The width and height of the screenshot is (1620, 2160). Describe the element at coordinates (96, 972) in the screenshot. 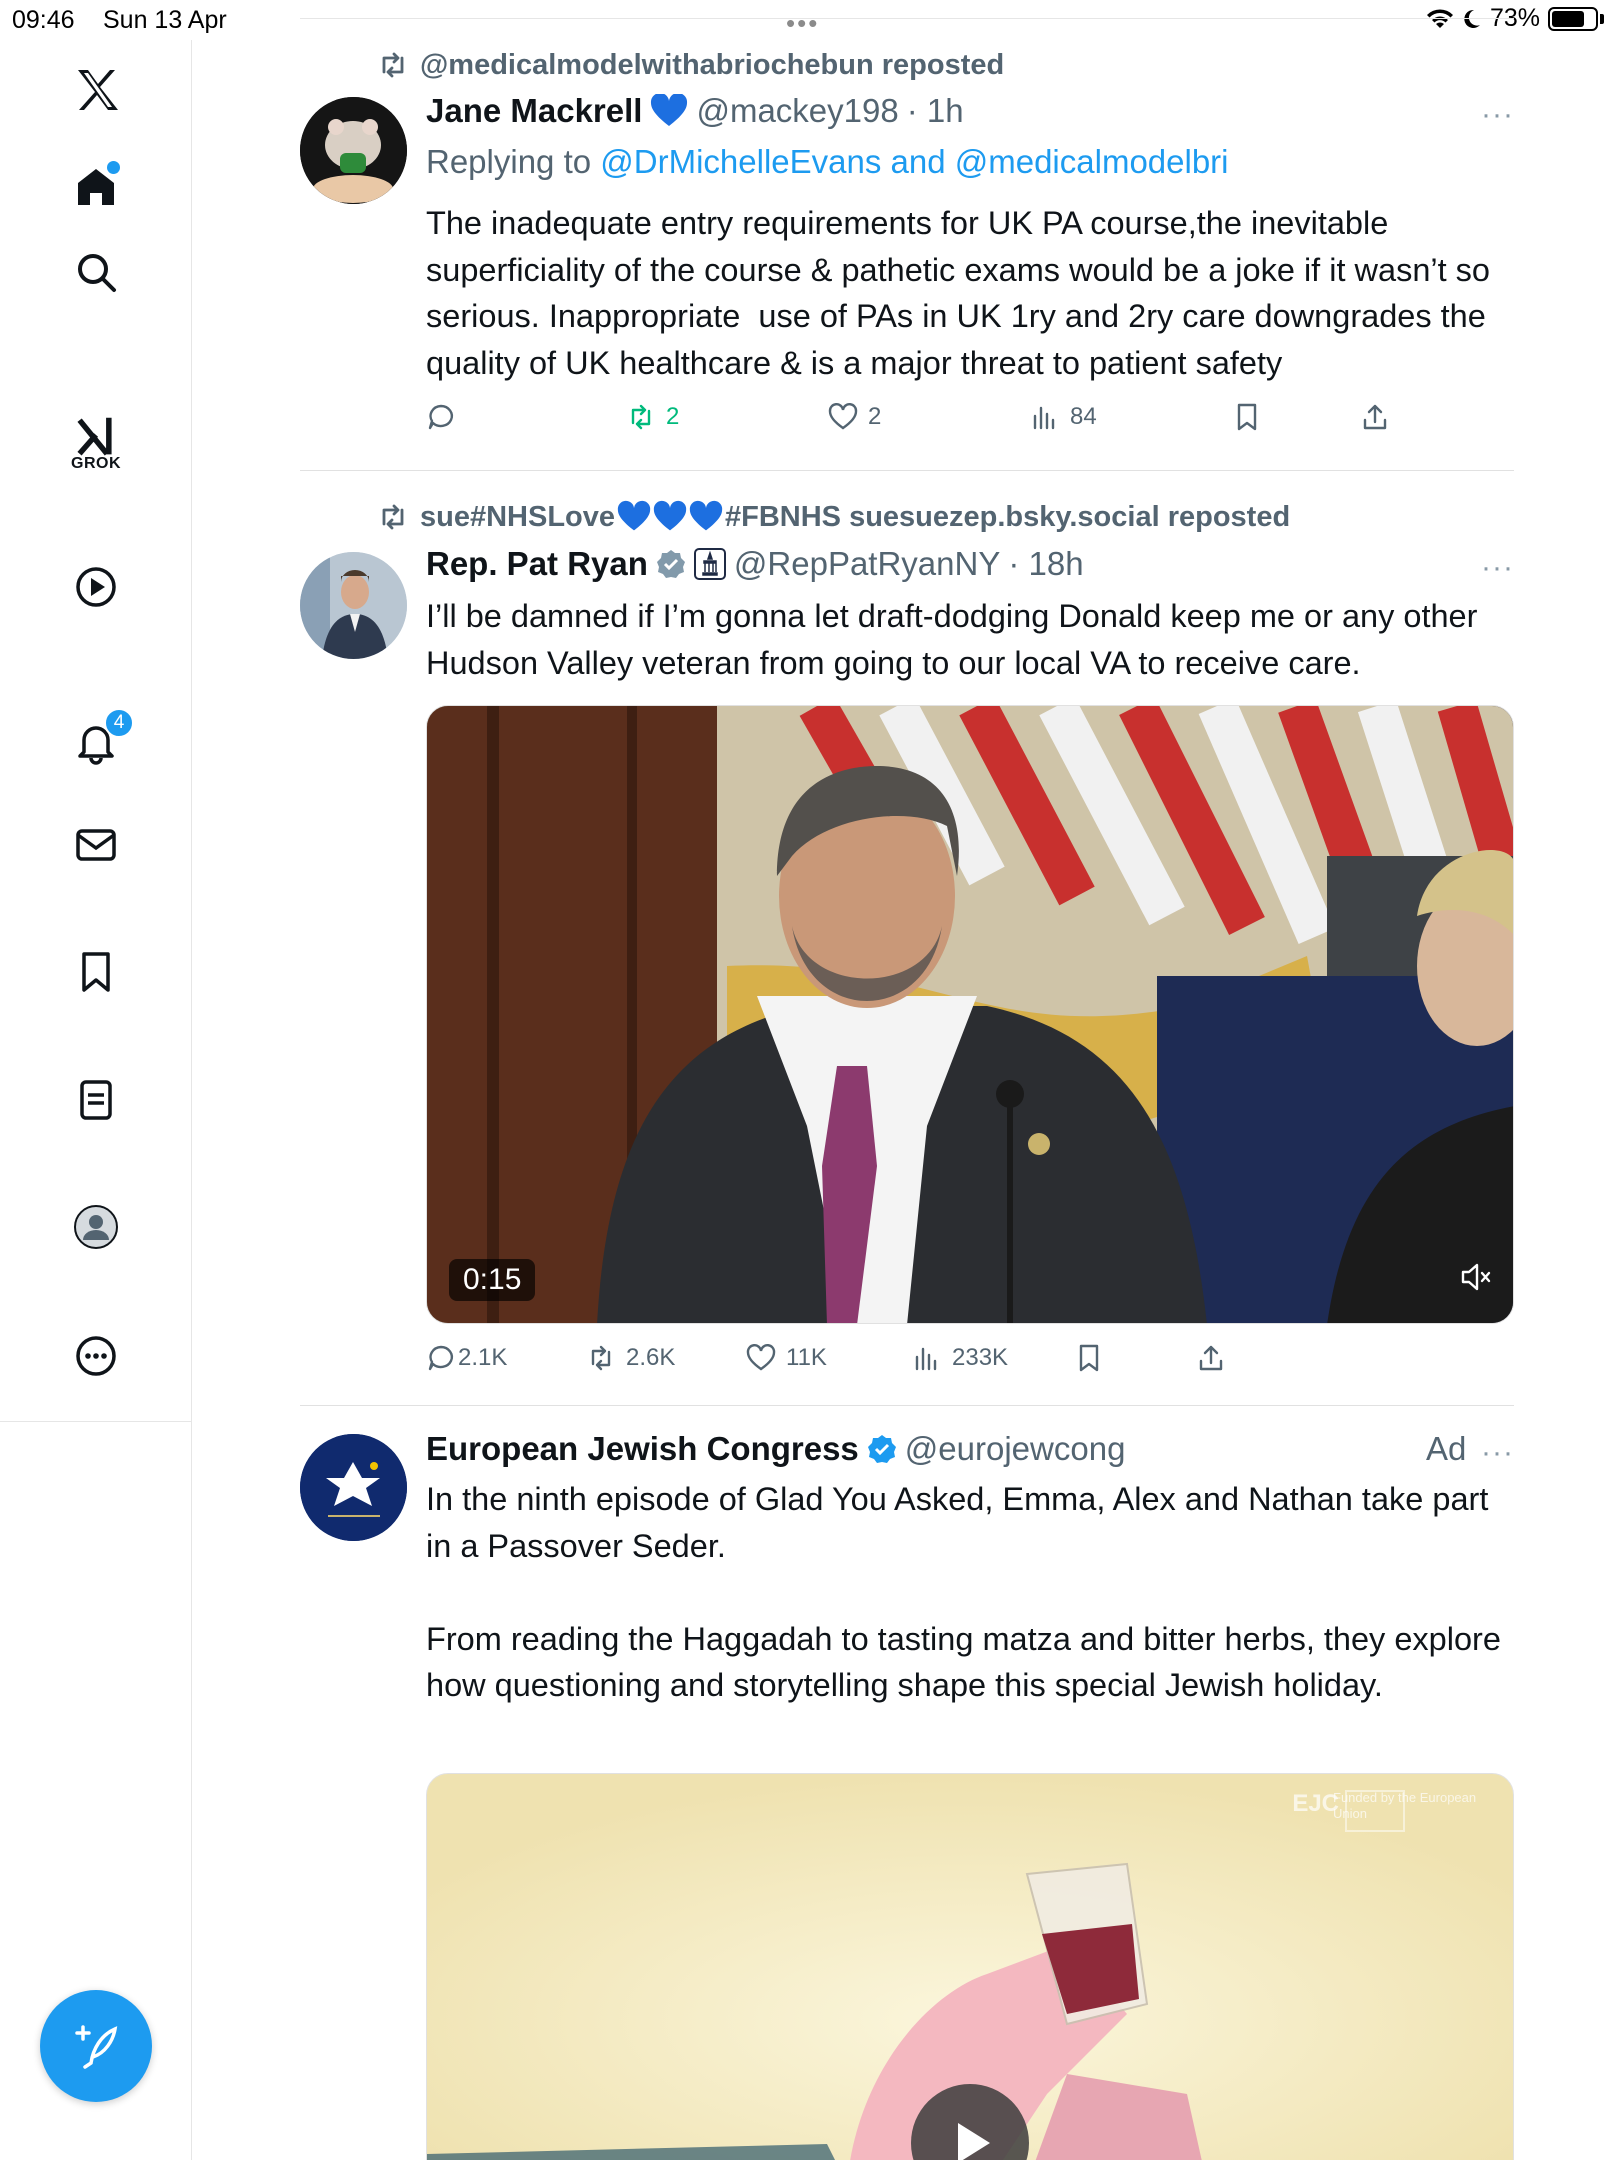

I see `bookmarks-icon` at that location.